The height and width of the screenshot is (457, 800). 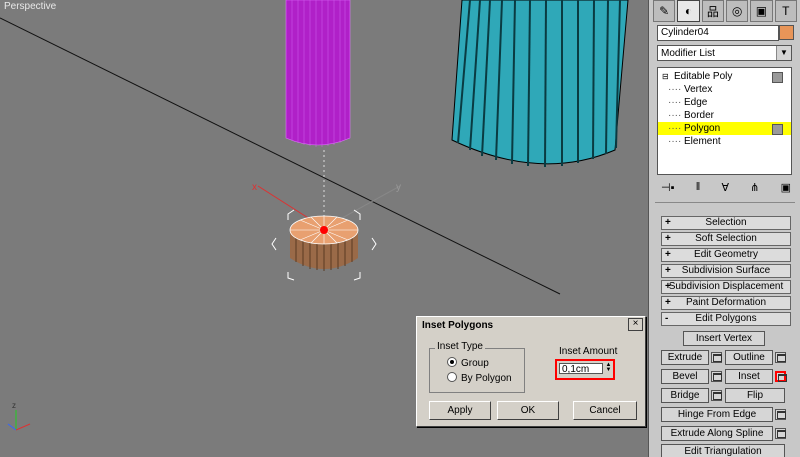 I want to click on outline-settings-icon, so click(x=780, y=357).